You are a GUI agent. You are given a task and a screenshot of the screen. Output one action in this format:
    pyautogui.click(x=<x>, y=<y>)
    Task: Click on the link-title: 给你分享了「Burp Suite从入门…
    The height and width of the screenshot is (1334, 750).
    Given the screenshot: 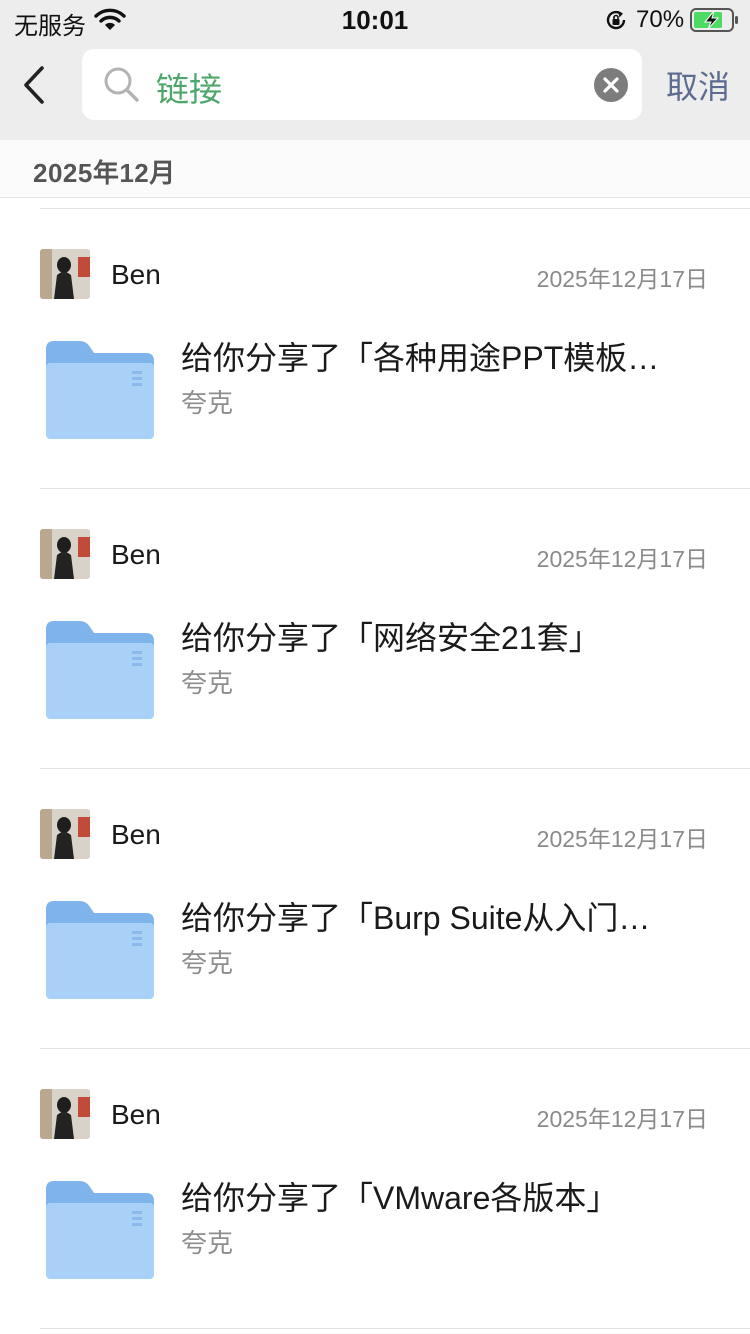 What is the action you would take?
    pyautogui.click(x=416, y=918)
    